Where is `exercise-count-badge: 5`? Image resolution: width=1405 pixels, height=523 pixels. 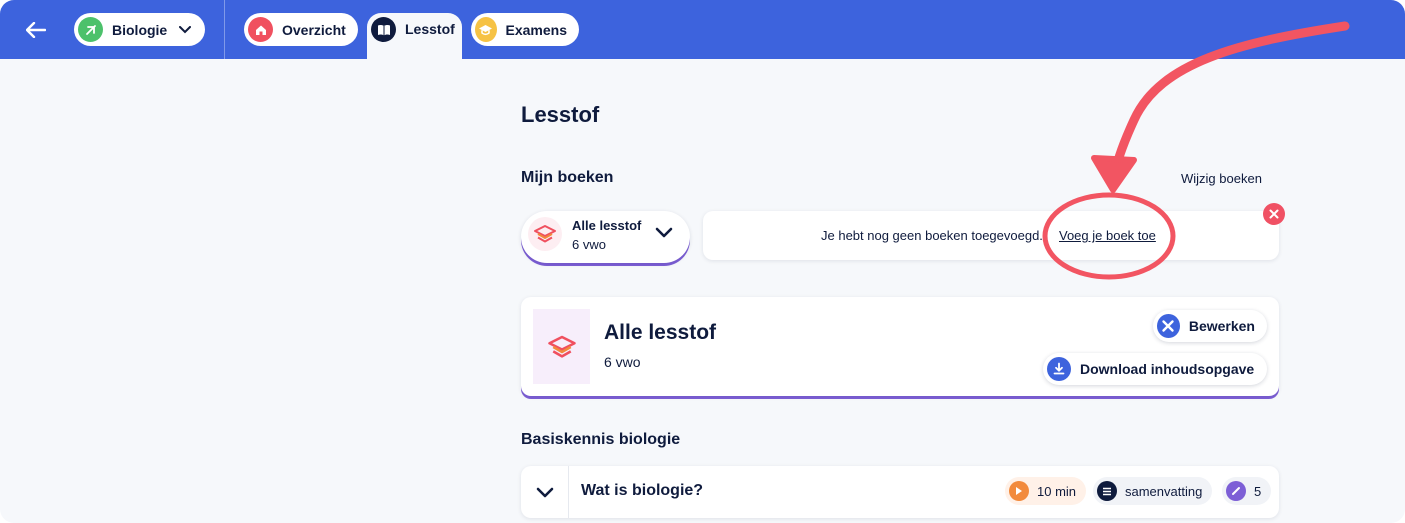
exercise-count-badge: 5 is located at coordinates (1247, 491).